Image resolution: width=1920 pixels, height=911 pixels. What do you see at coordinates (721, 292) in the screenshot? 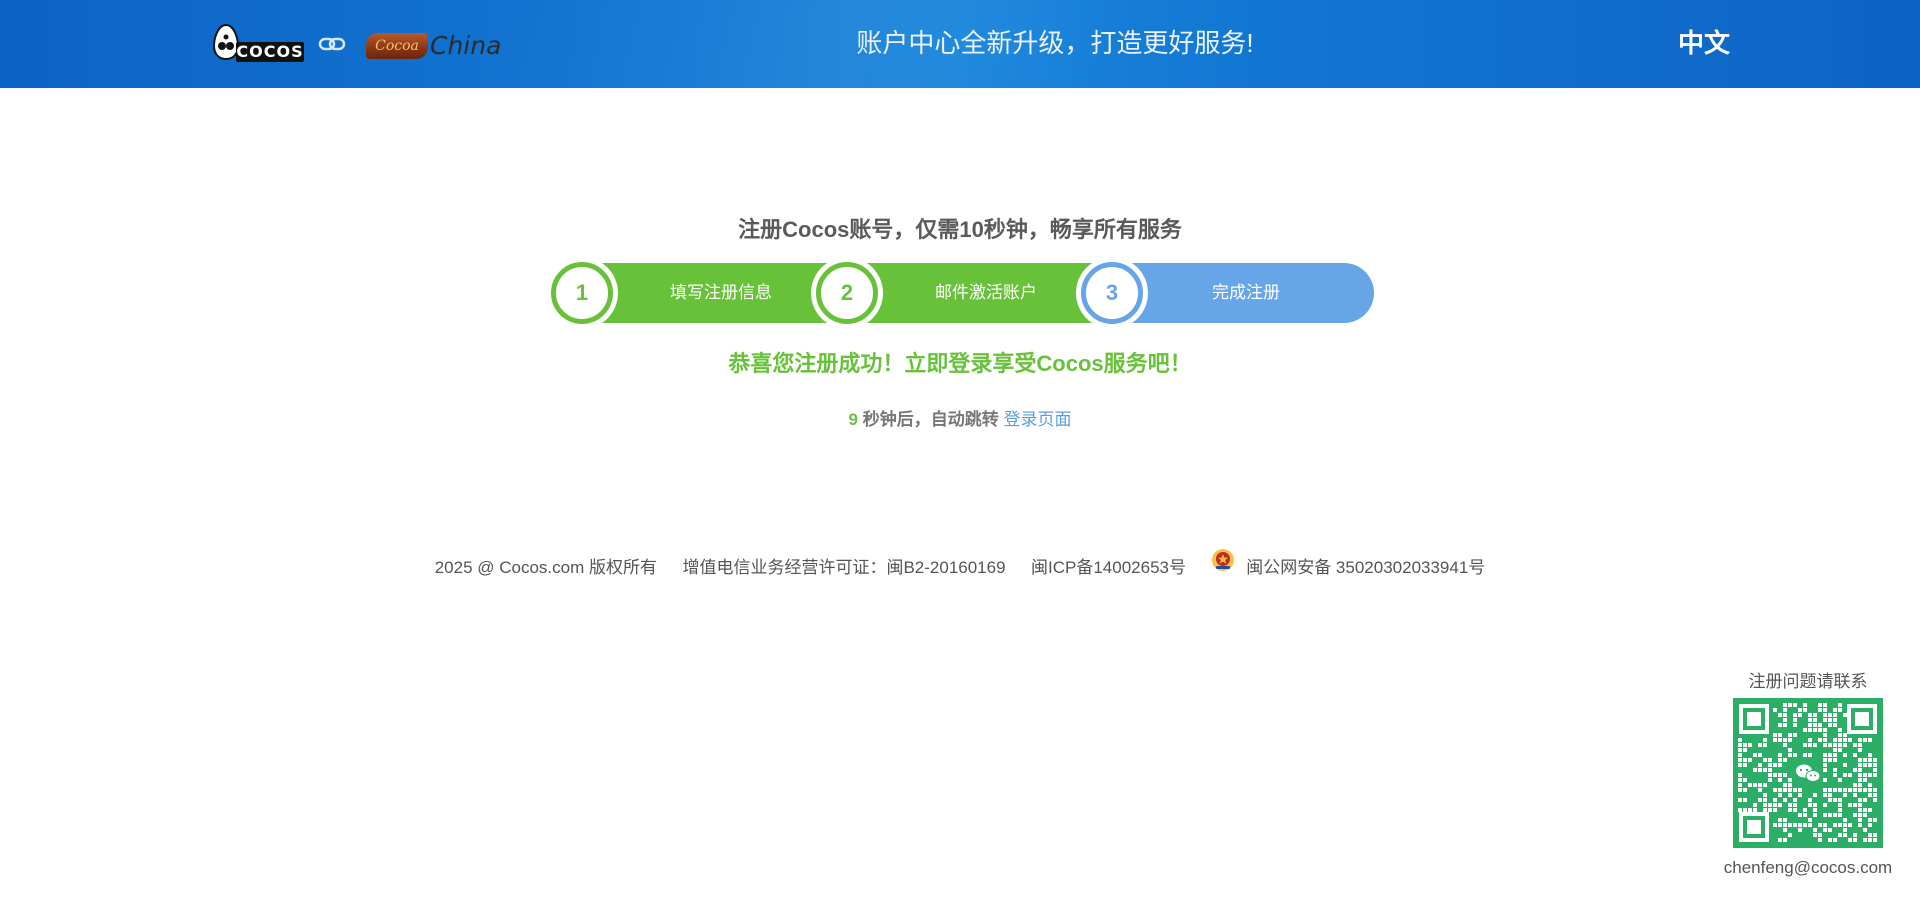
I see `step-1-label: 填写注册信息` at bounding box center [721, 292].